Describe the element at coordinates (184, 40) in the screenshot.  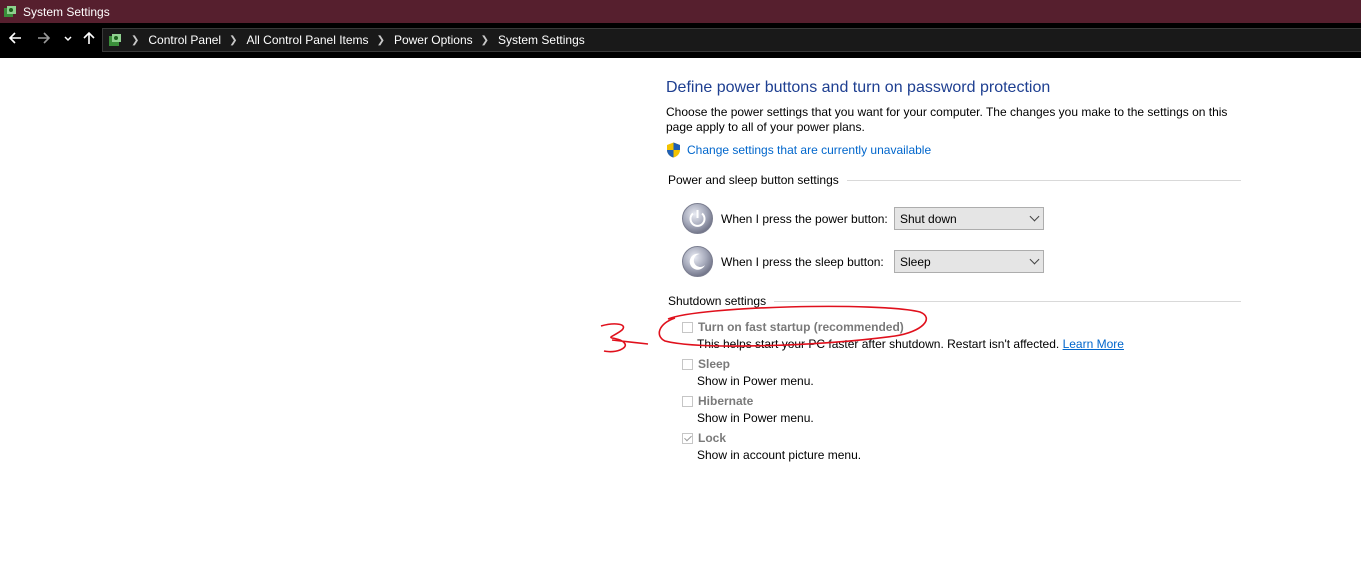
I see `breadcrumb-control-panel: Control Panel` at that location.